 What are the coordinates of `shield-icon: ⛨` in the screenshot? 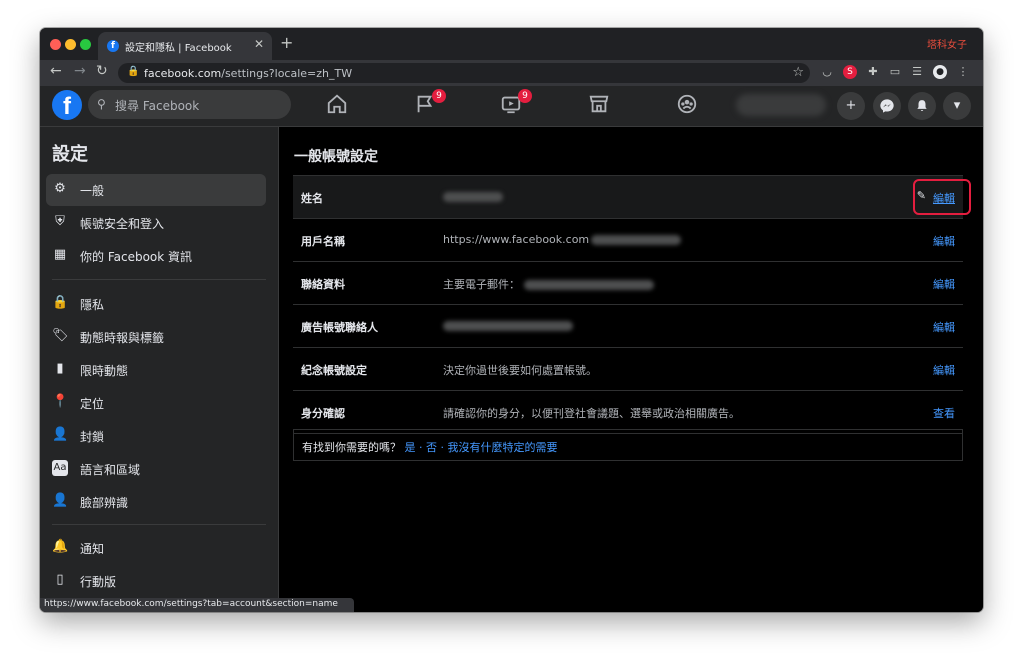 It's located at (60, 221).